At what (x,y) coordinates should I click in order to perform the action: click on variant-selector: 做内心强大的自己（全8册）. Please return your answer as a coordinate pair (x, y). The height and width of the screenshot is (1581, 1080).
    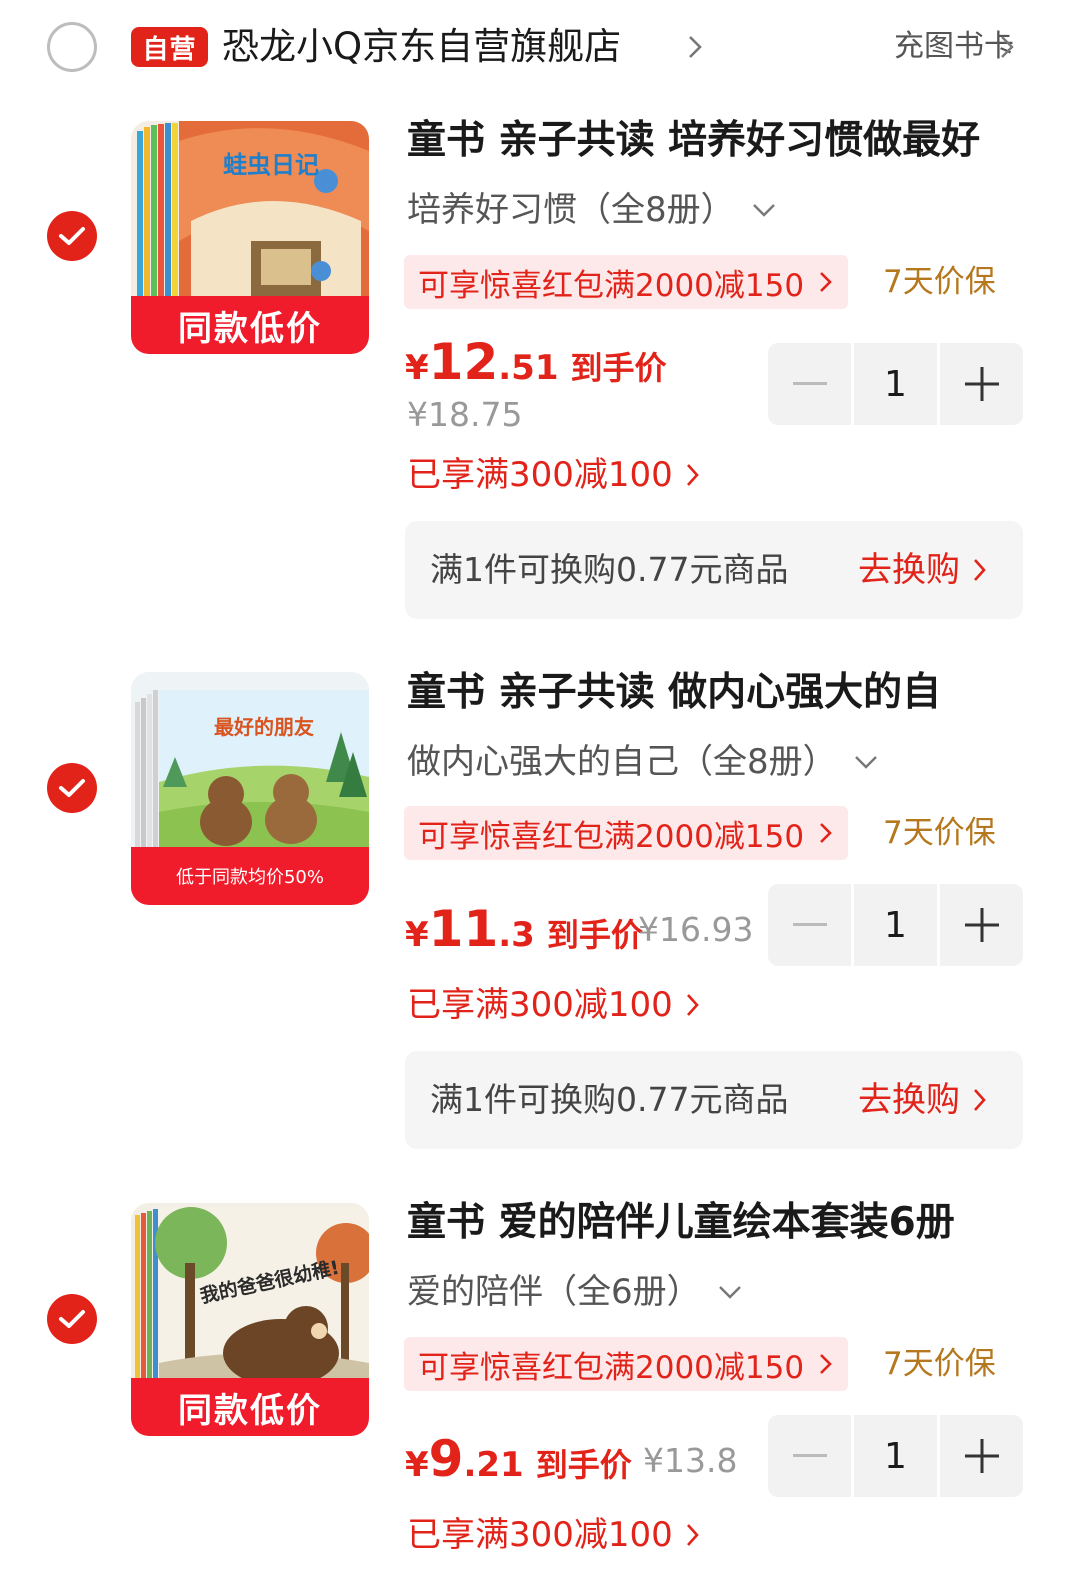
    Looking at the image, I should click on (643, 762).